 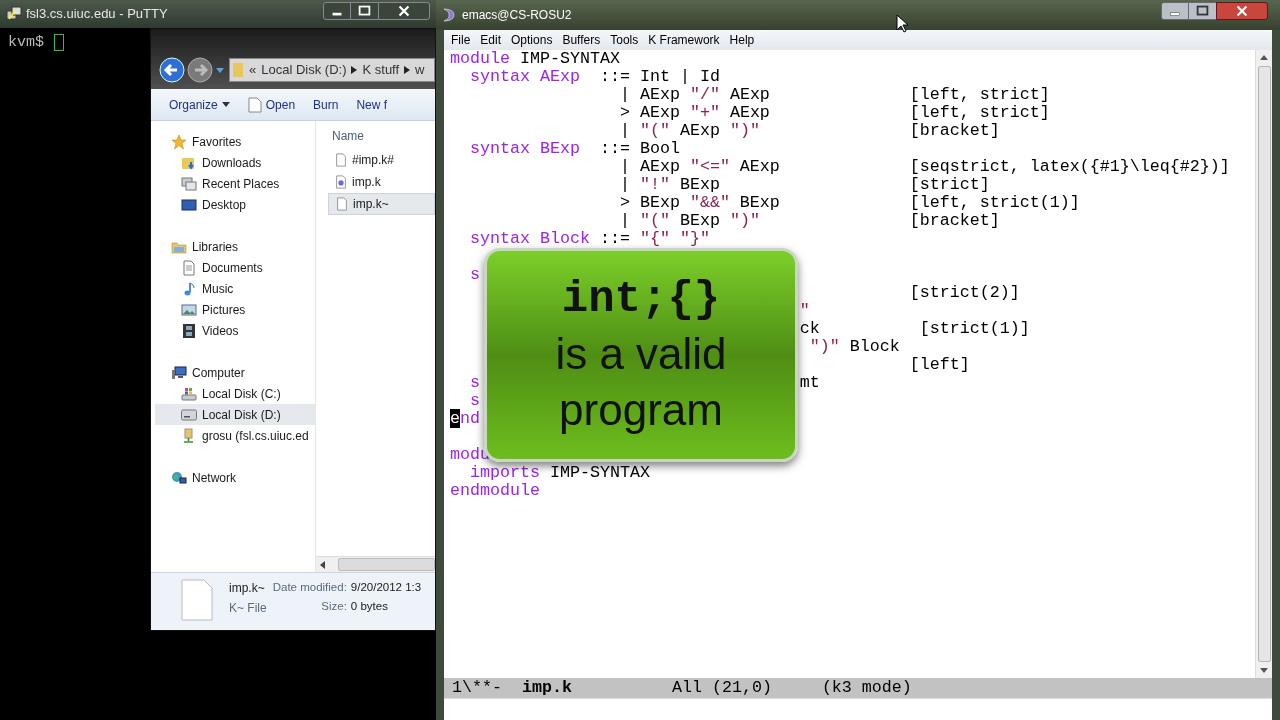 What do you see at coordinates (26, 43) in the screenshot?
I see `shell-prompt: kvm$` at bounding box center [26, 43].